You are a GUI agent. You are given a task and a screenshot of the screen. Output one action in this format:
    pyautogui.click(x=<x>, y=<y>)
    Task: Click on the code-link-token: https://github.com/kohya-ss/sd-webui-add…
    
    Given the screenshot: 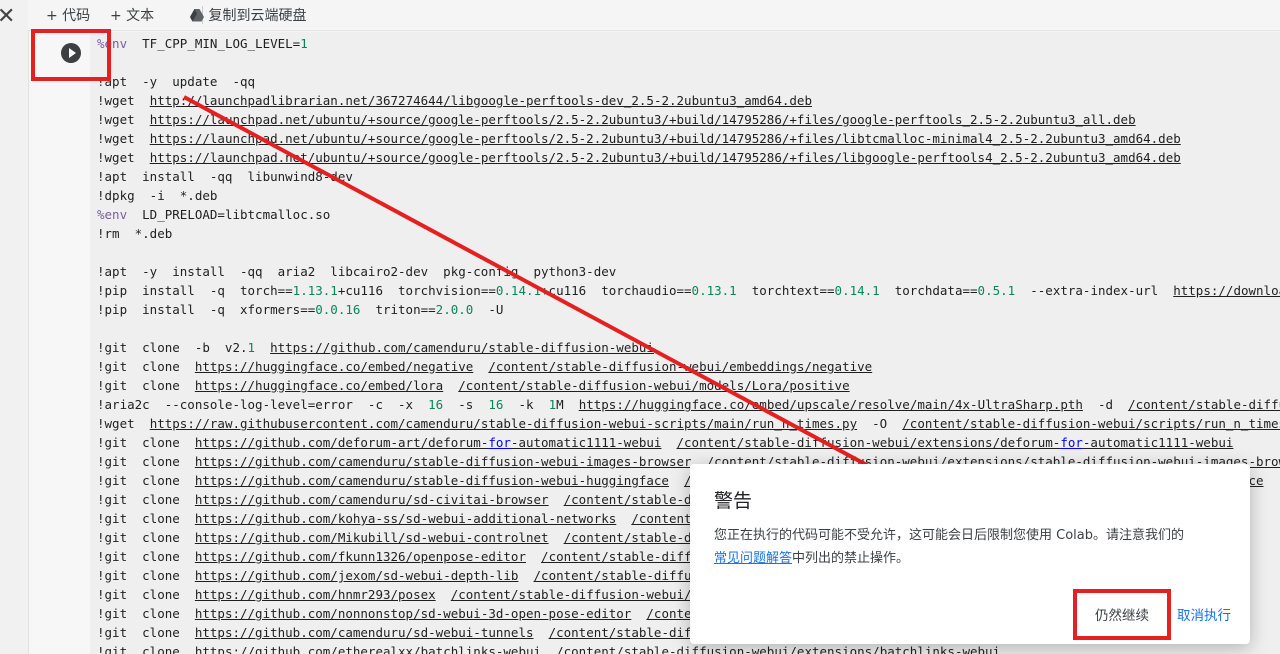 What is the action you would take?
    pyautogui.click(x=405, y=518)
    